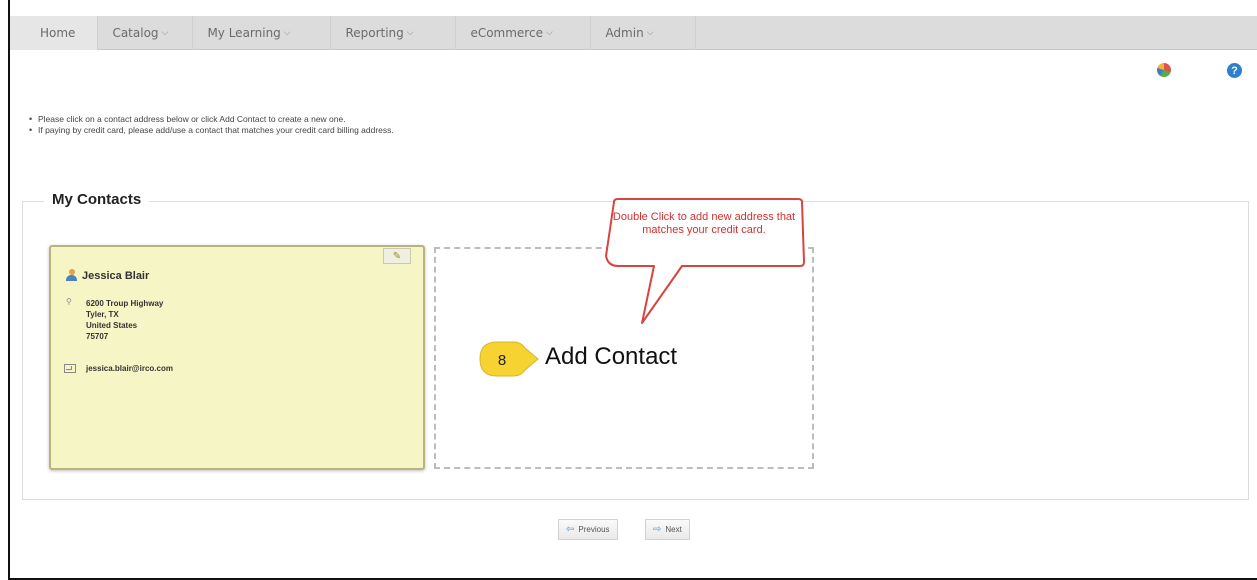  I want to click on address-line: 75707, so click(97, 336).